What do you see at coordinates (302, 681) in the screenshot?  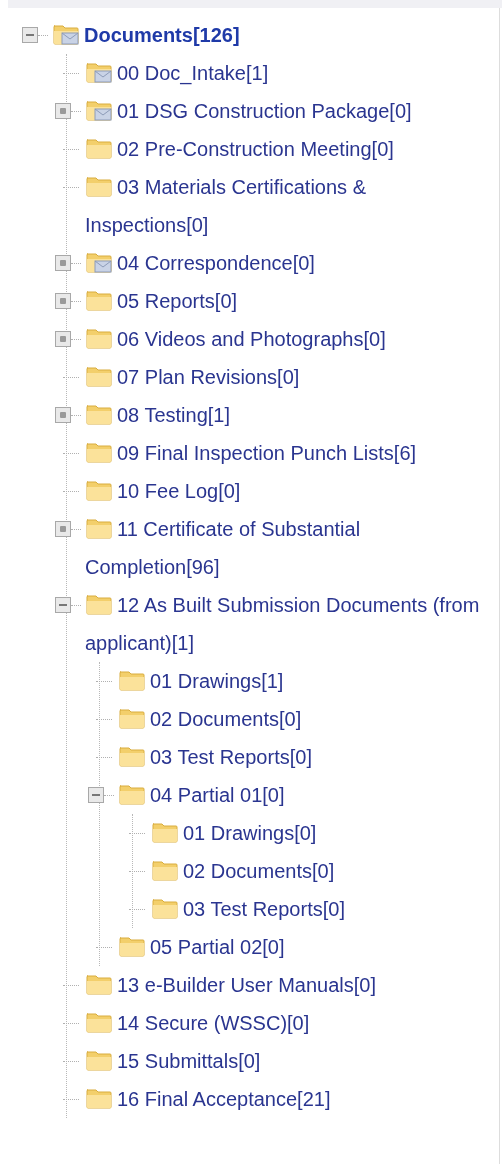 I see `folder-link: 01 Drawings[1]` at bounding box center [302, 681].